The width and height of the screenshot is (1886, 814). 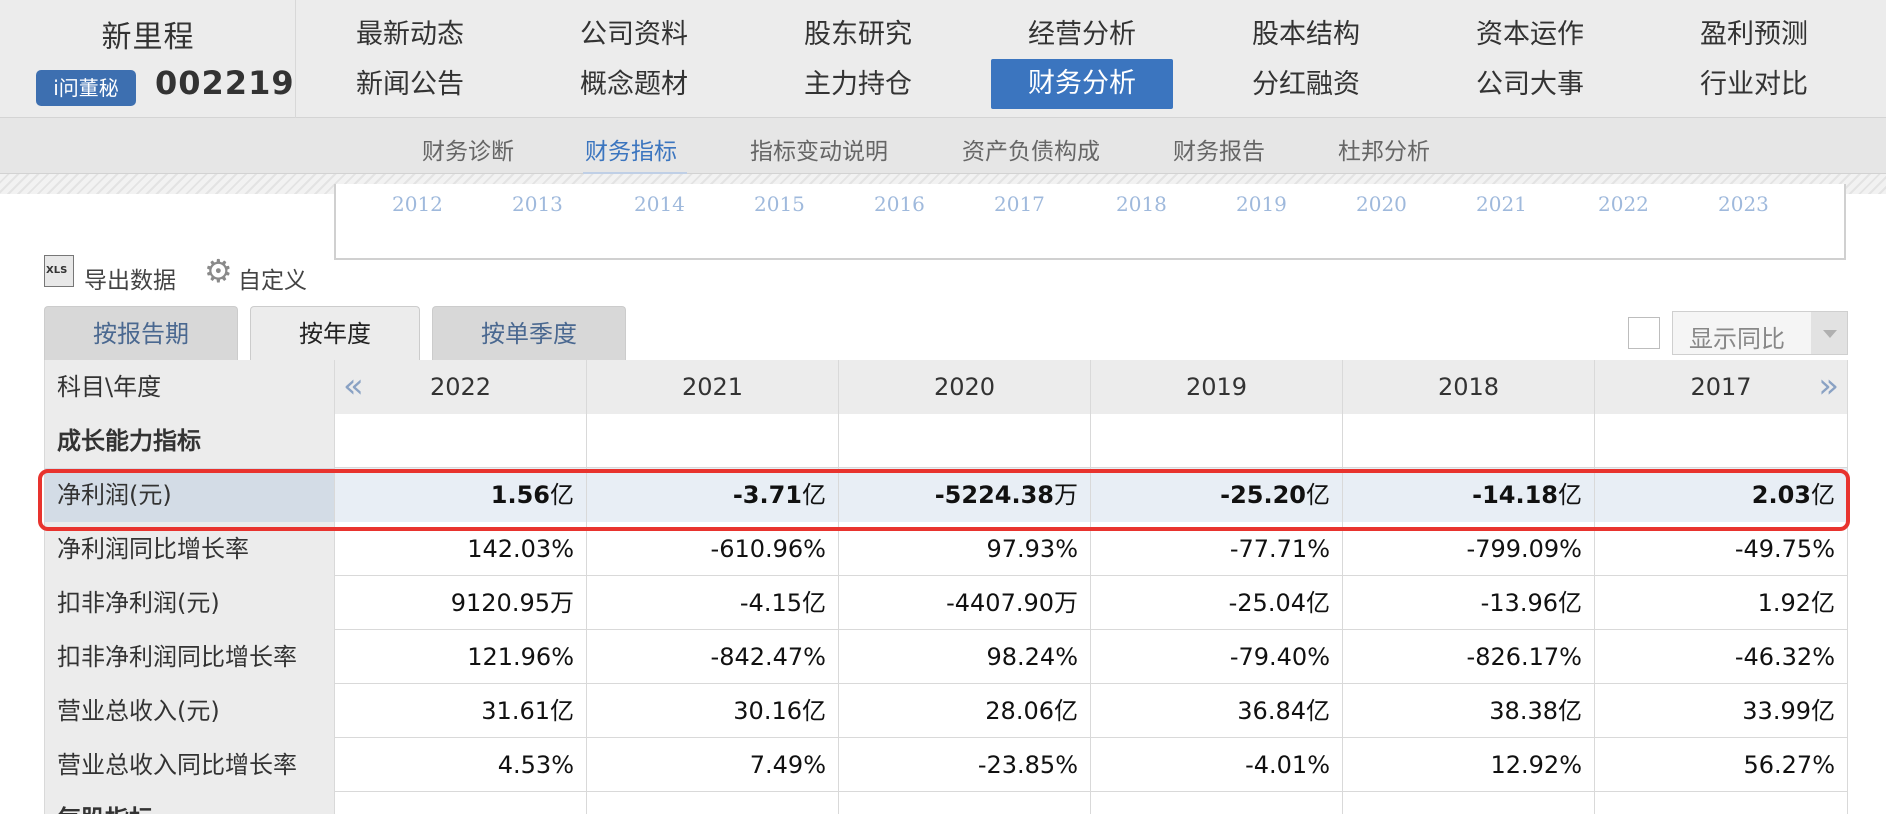 What do you see at coordinates (964, 549) in the screenshot?
I see `table-cell: 97.93%` at bounding box center [964, 549].